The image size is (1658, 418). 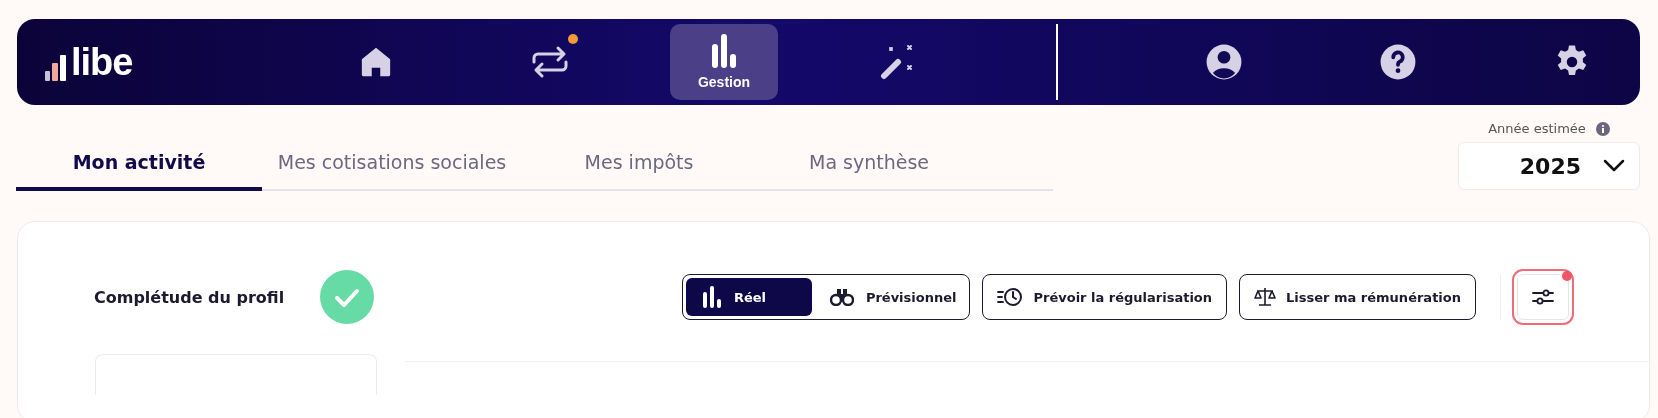 I want to click on tab: Mon activité, so click(x=139, y=164).